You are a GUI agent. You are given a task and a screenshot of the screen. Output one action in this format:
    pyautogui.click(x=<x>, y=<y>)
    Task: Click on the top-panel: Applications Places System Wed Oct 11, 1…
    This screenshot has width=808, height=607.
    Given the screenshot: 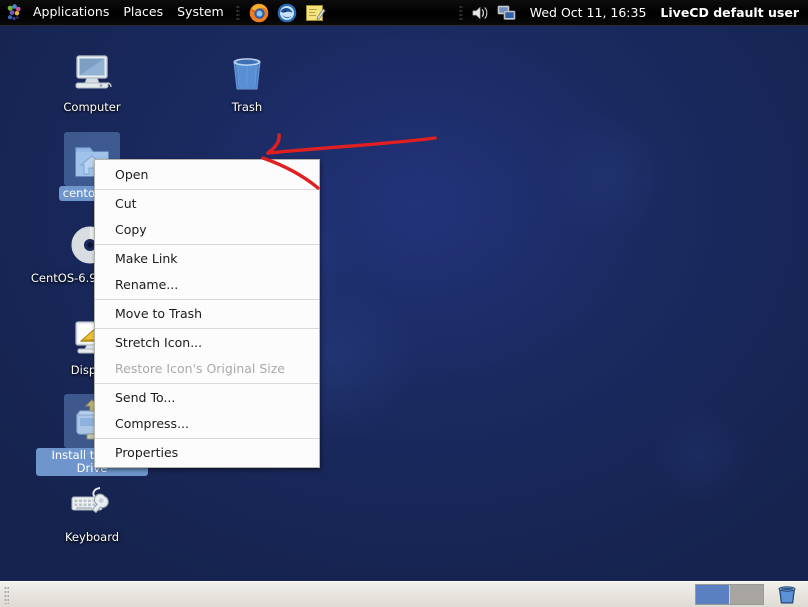 What is the action you would take?
    pyautogui.click(x=404, y=13)
    